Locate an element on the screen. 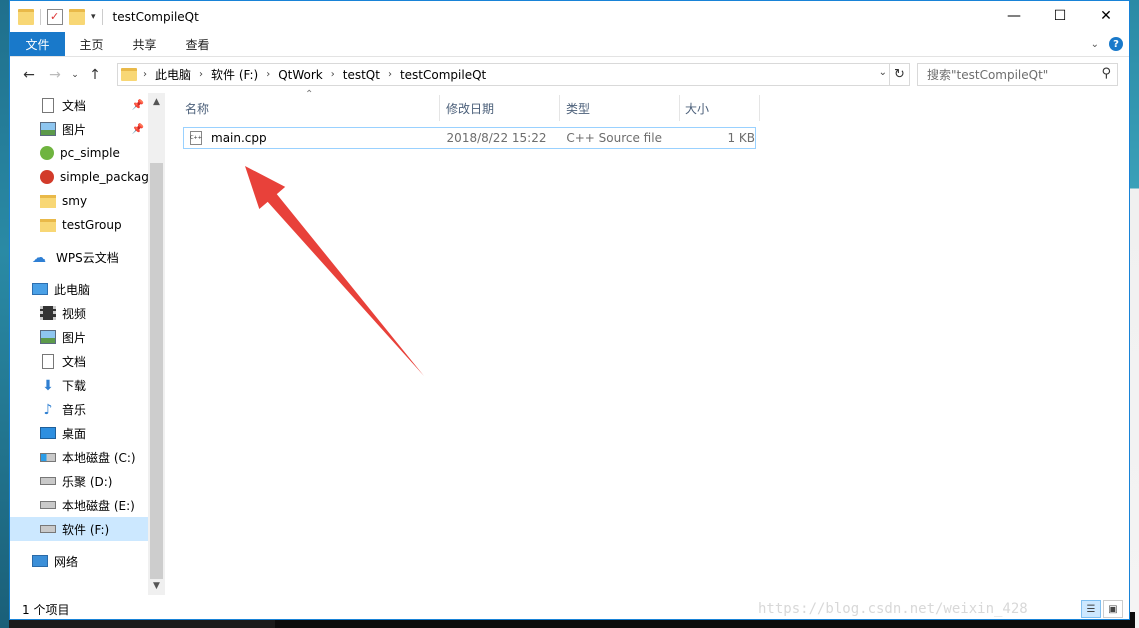  breadcrumb-this-pc: 此电脑 is located at coordinates (173, 74).